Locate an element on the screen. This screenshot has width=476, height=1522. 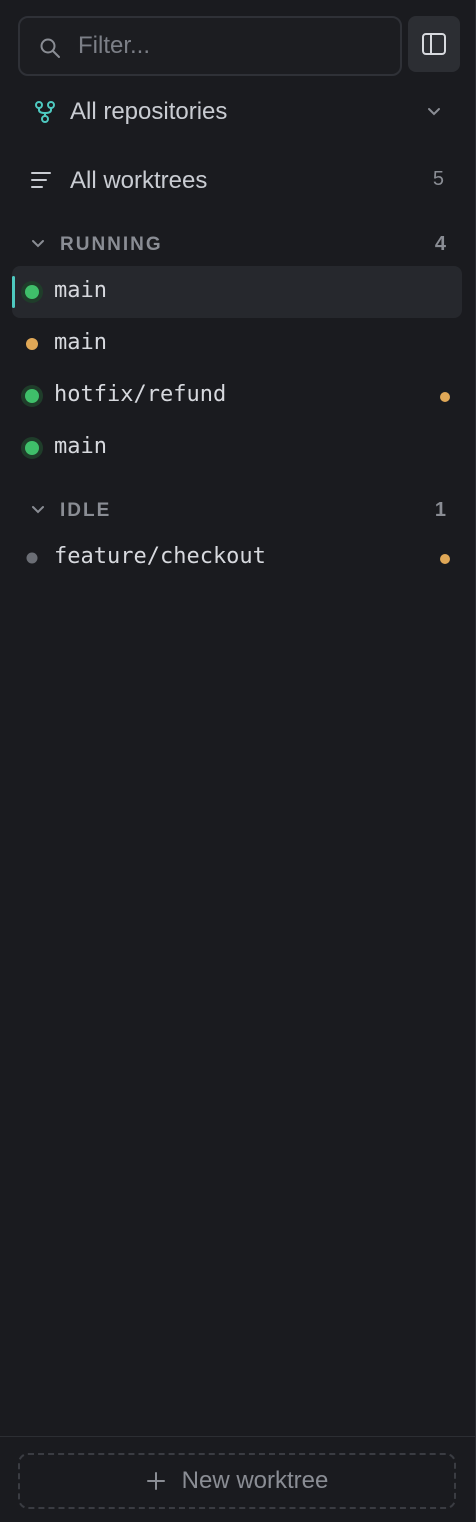
new-worktree-label: New worktree is located at coordinates (255, 1480).